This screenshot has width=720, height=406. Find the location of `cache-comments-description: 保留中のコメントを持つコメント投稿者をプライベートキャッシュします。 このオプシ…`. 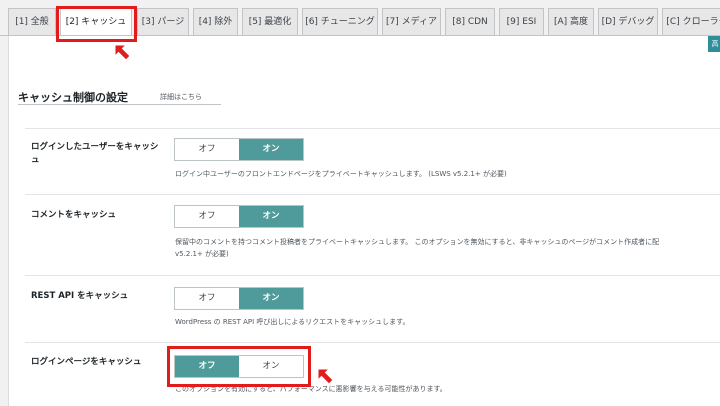

cache-comments-description: 保留中のコメントを持つコメント投稿者をプライベートキャッシュします。 このオプシ… is located at coordinates (417, 242).